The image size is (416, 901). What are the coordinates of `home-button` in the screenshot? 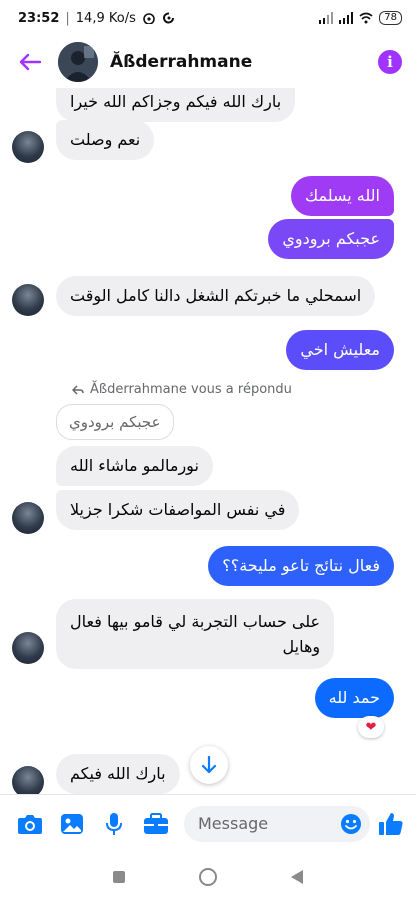 It's located at (208, 876).